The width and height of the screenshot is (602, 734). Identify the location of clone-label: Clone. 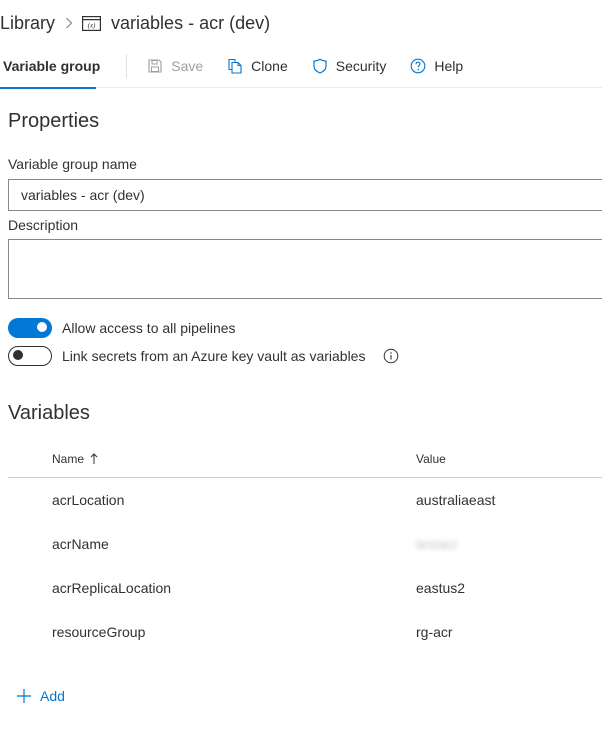
(269, 65).